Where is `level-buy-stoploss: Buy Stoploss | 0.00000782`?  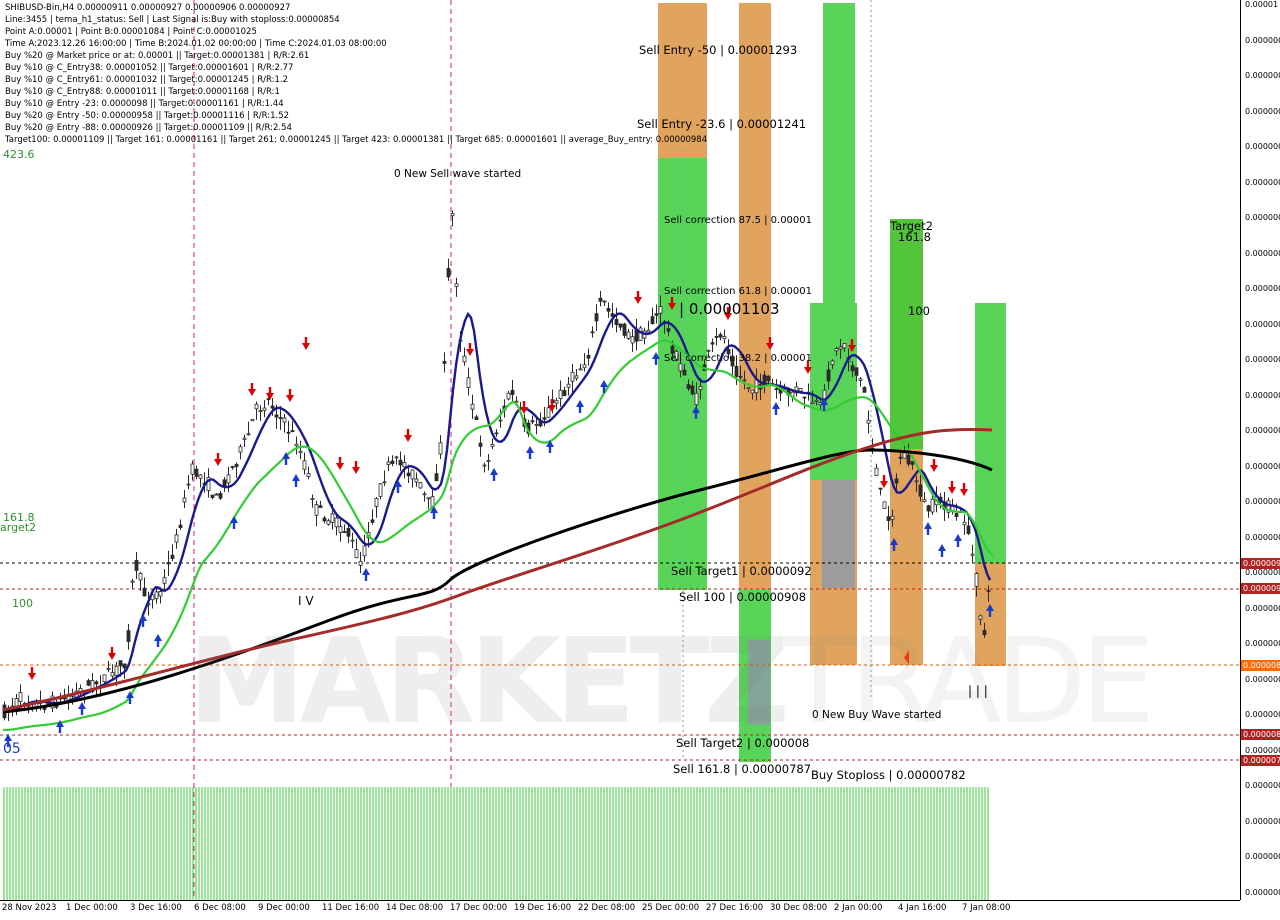
level-buy-stoploss: Buy Stoploss | 0.00000782 is located at coordinates (888, 775).